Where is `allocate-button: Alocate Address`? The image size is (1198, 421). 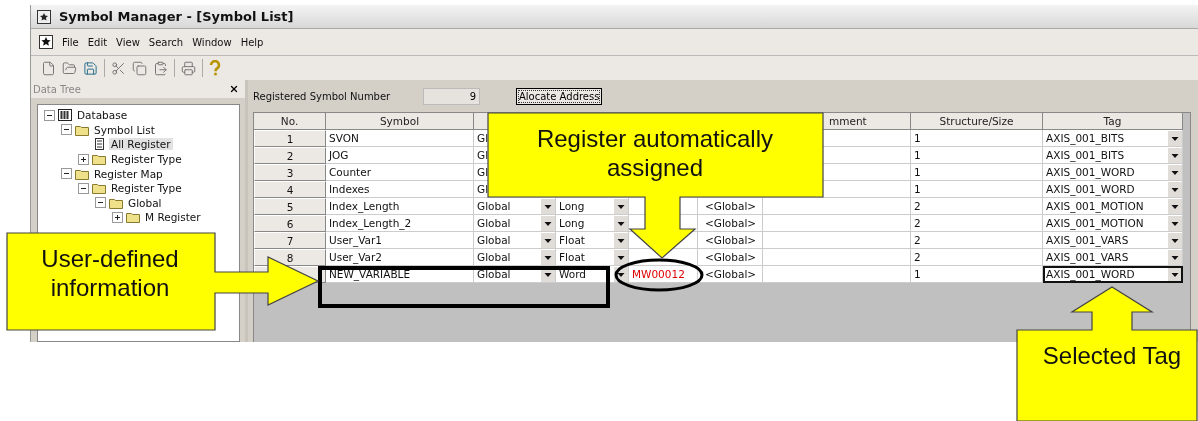
allocate-button: Alocate Address is located at coordinates (559, 96).